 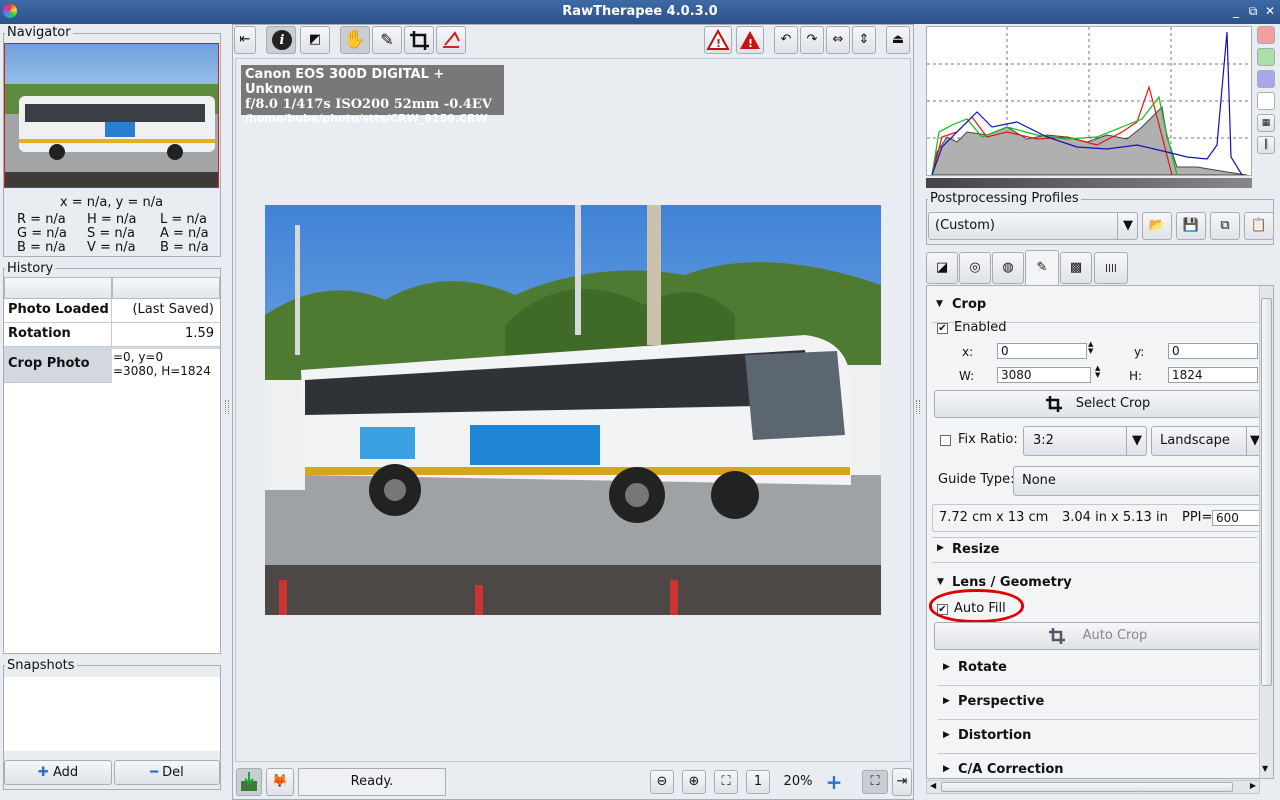 I want to click on delete-snapshot-button: ━ Del, so click(x=167, y=772).